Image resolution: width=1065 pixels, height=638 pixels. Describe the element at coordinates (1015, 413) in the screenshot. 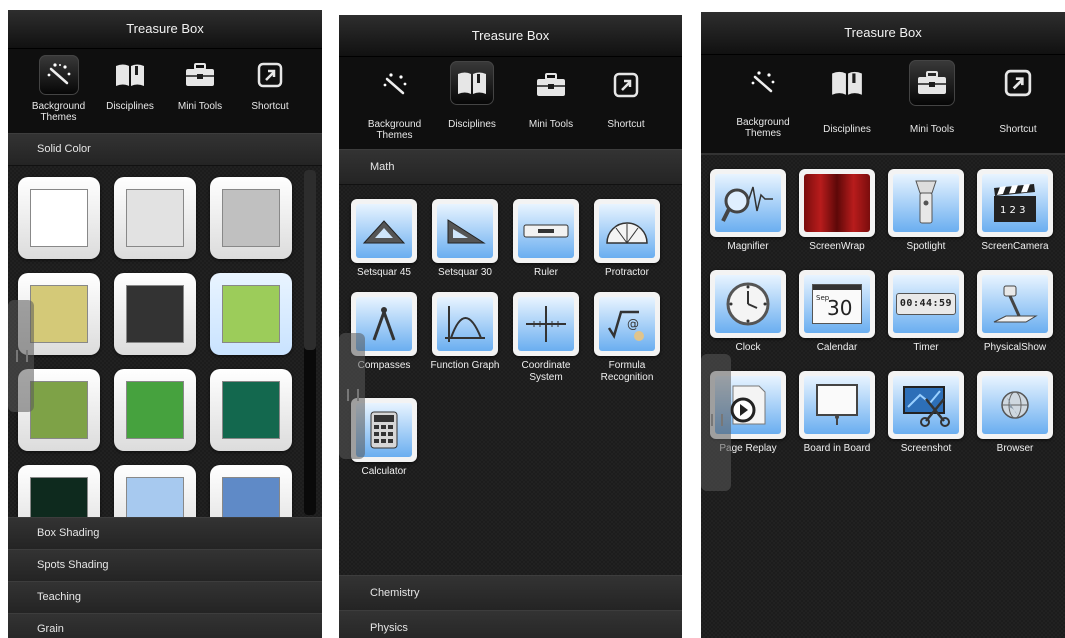

I see `tool-browser: Browser` at that location.